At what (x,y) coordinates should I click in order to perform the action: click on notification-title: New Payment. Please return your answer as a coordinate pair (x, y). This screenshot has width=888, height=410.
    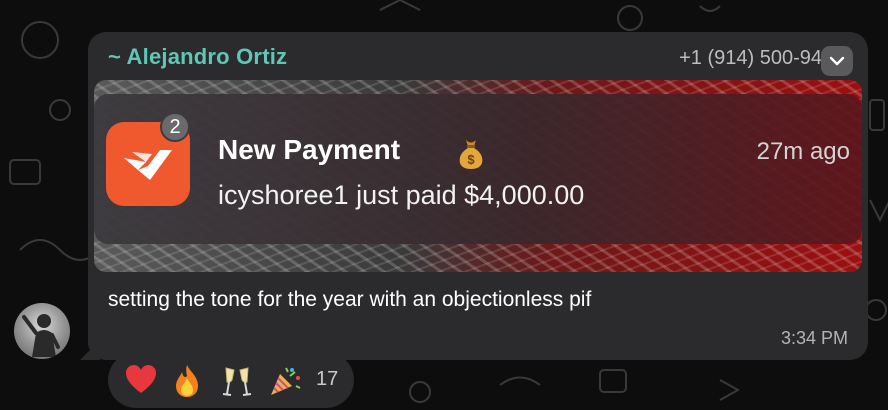
    Looking at the image, I should click on (309, 149).